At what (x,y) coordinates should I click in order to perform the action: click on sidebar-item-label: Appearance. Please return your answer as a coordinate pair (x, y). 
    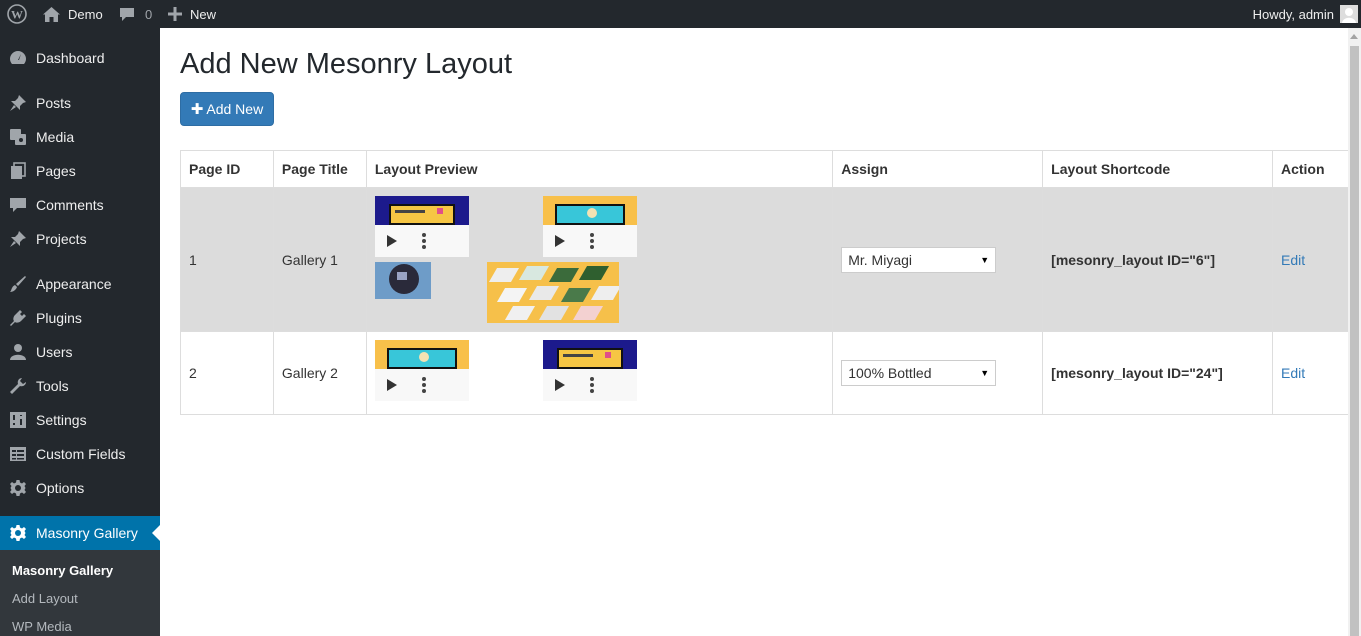
    Looking at the image, I should click on (74, 284).